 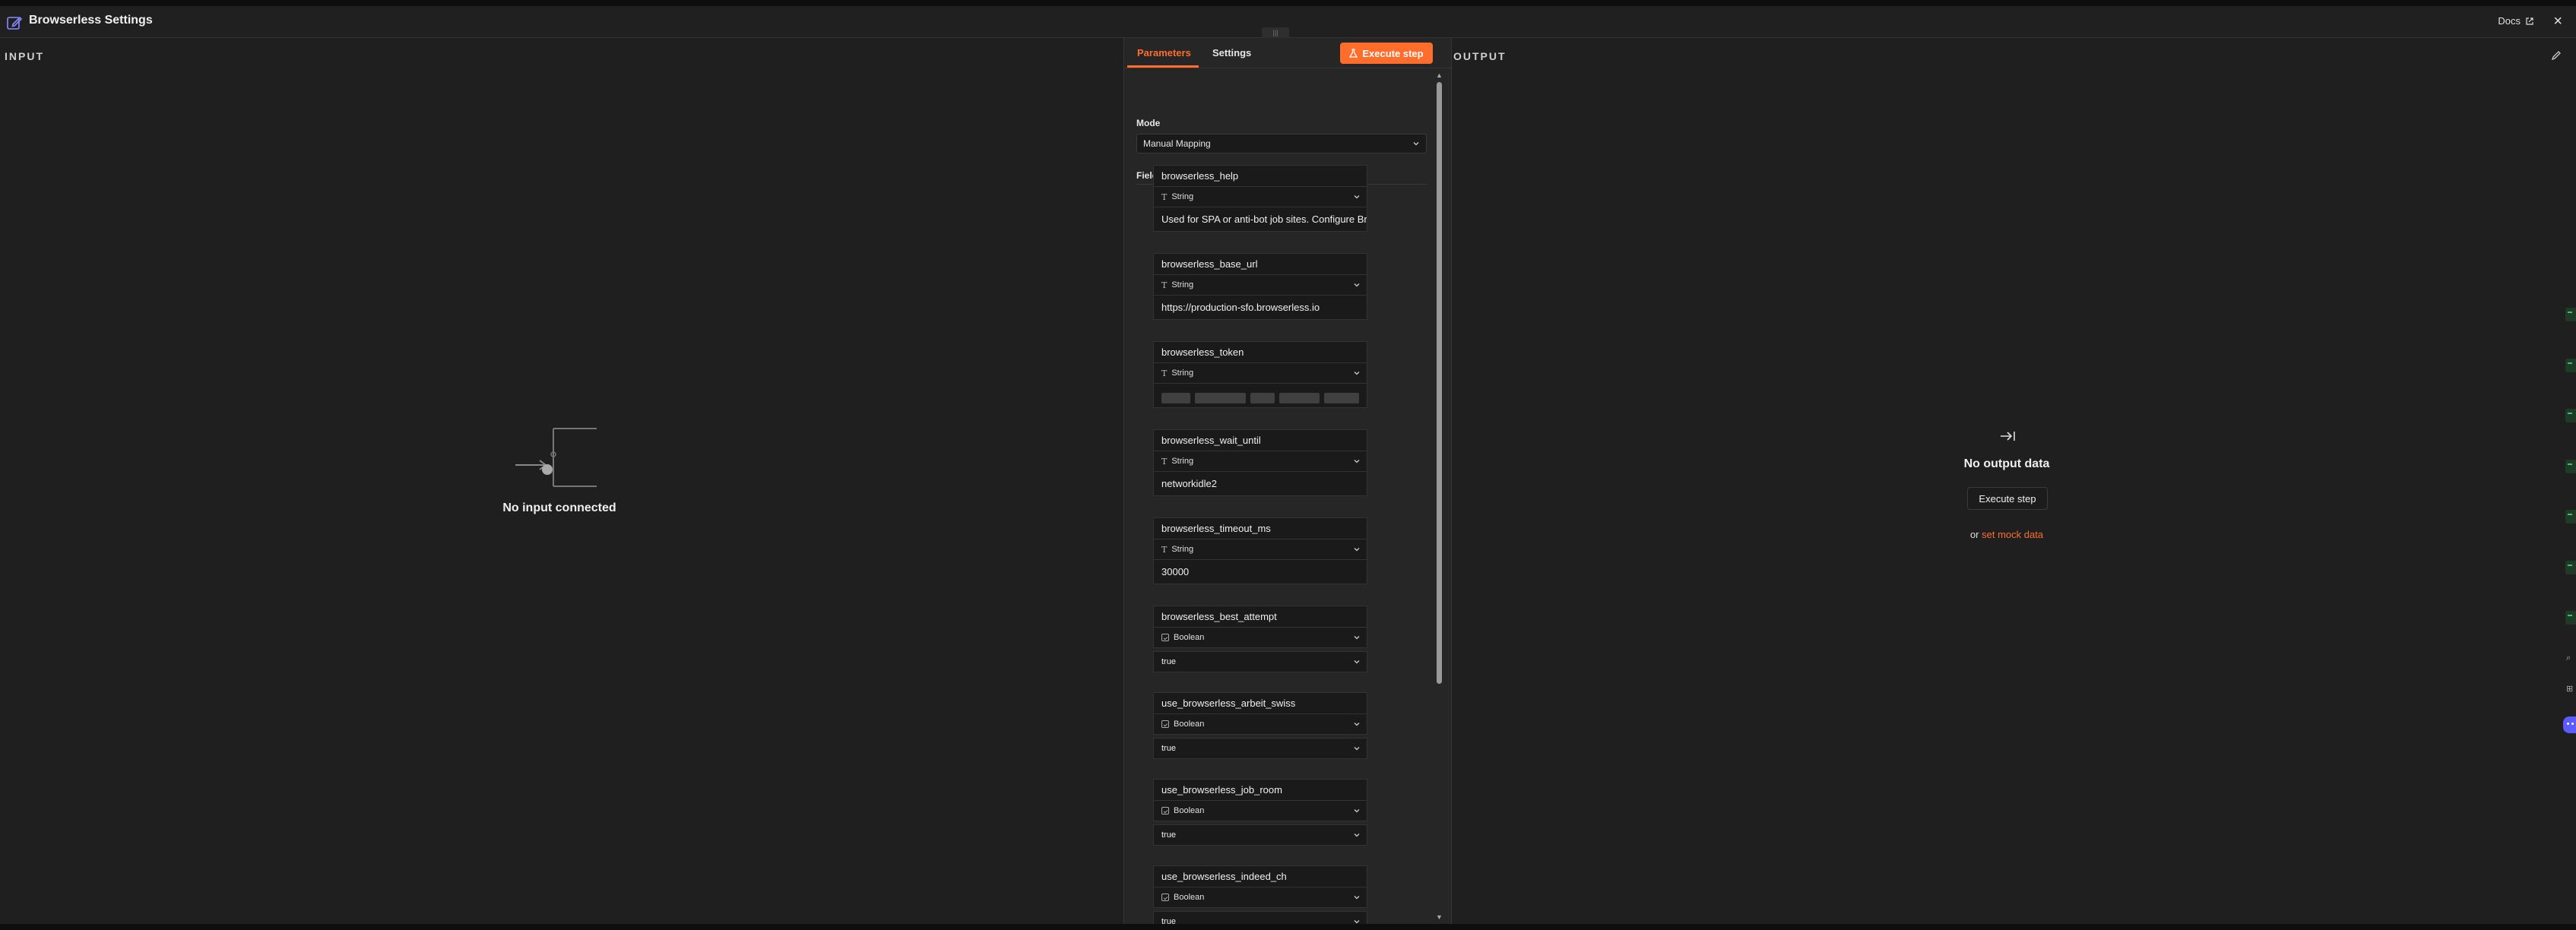 What do you see at coordinates (1260, 528) in the screenshot?
I see `field-name-input: browserless_timeout_ms` at bounding box center [1260, 528].